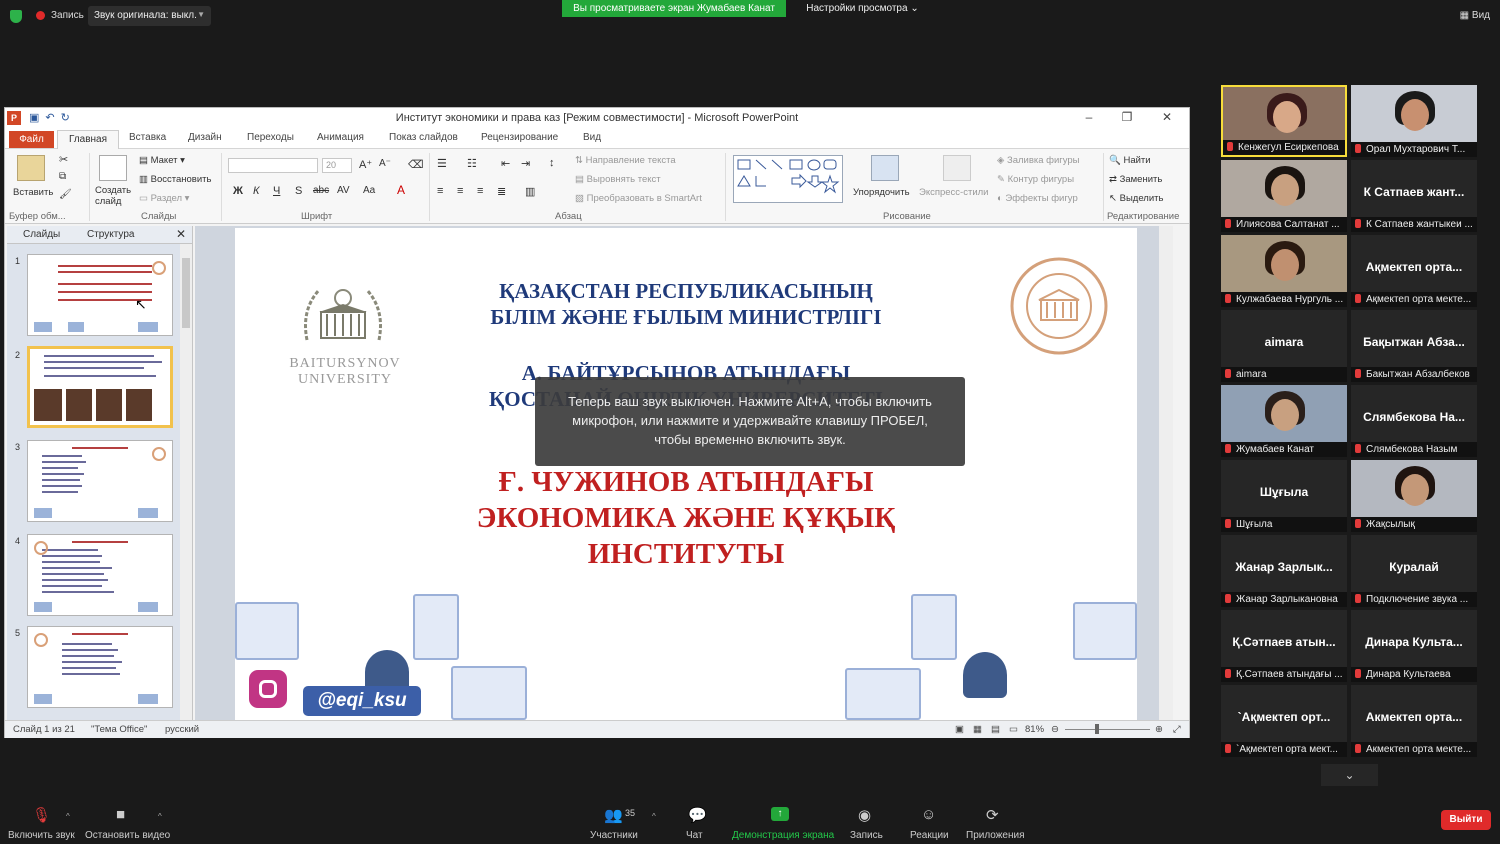 This screenshot has width=1500, height=844. What do you see at coordinates (1166, 473) in the screenshot?
I see `slide-scrollbar` at bounding box center [1166, 473].